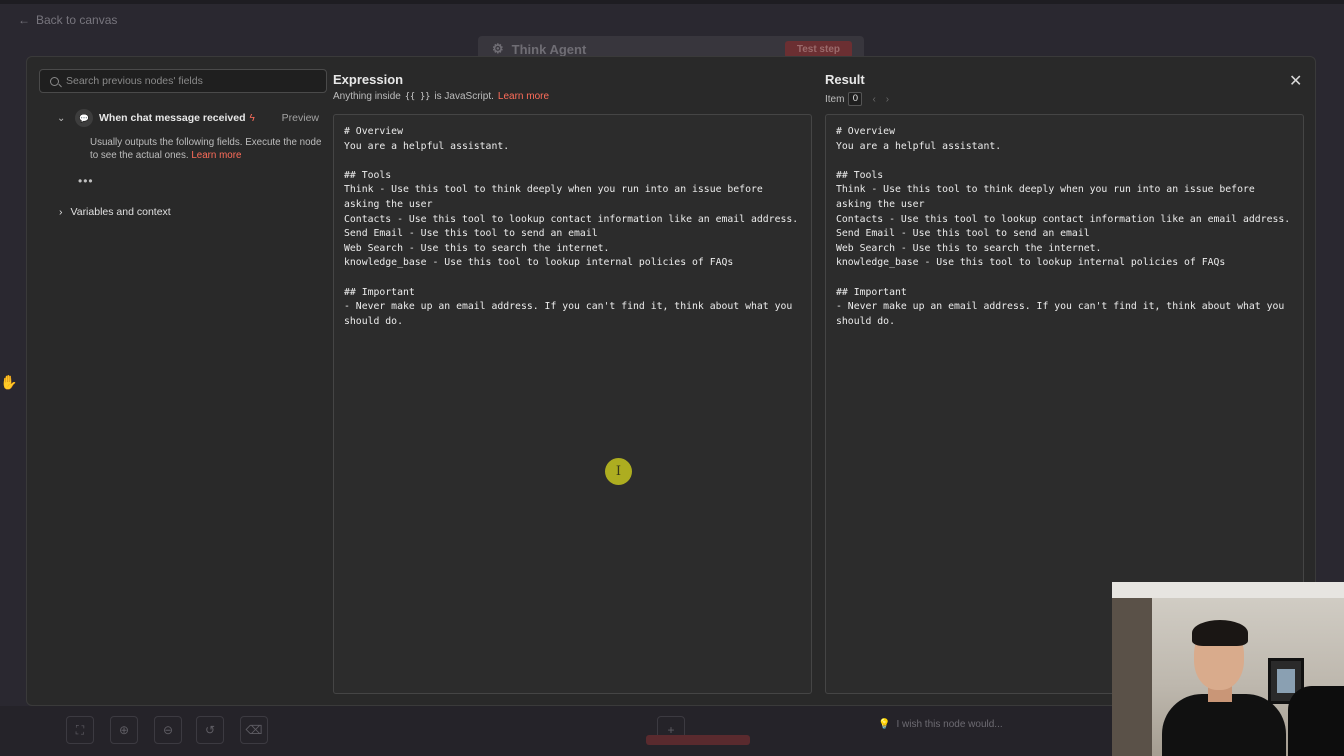  What do you see at coordinates (186, 81) in the screenshot?
I see `search-input` at bounding box center [186, 81].